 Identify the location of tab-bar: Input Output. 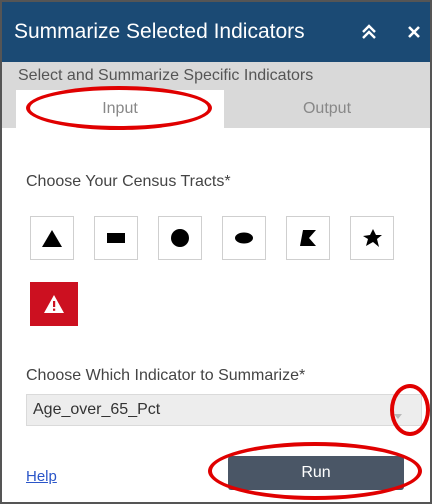
(216, 109).